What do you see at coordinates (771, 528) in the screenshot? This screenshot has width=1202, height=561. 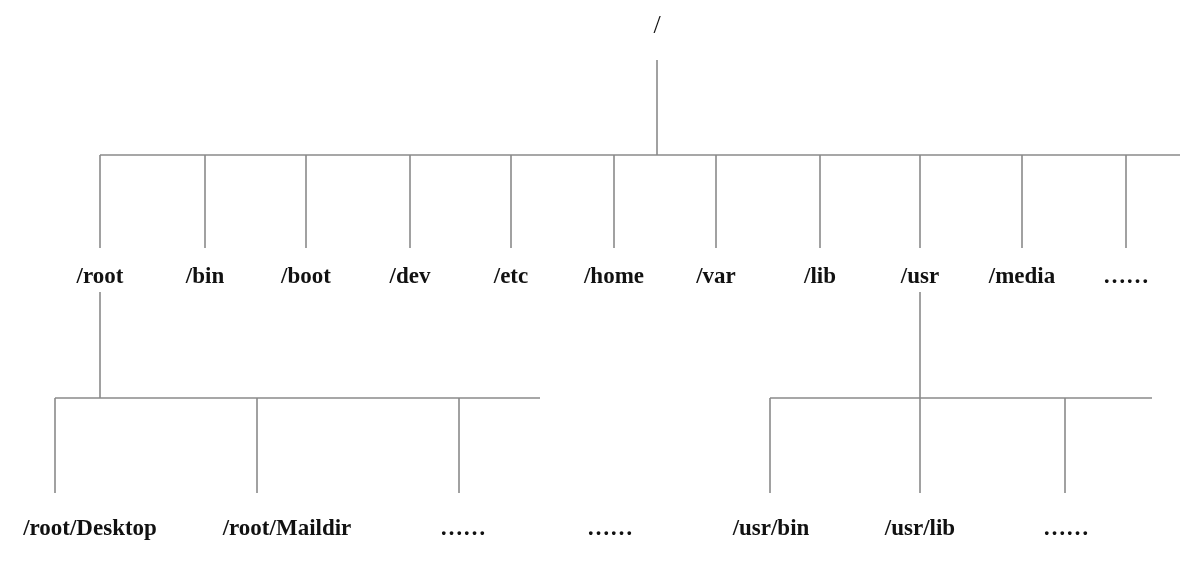 I see `folder-label: /usr/bin` at bounding box center [771, 528].